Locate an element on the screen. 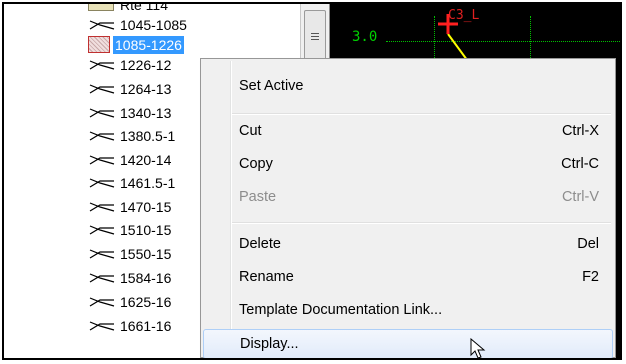 The width and height of the screenshot is (626, 364). point-marker is located at coordinates (476, 34).